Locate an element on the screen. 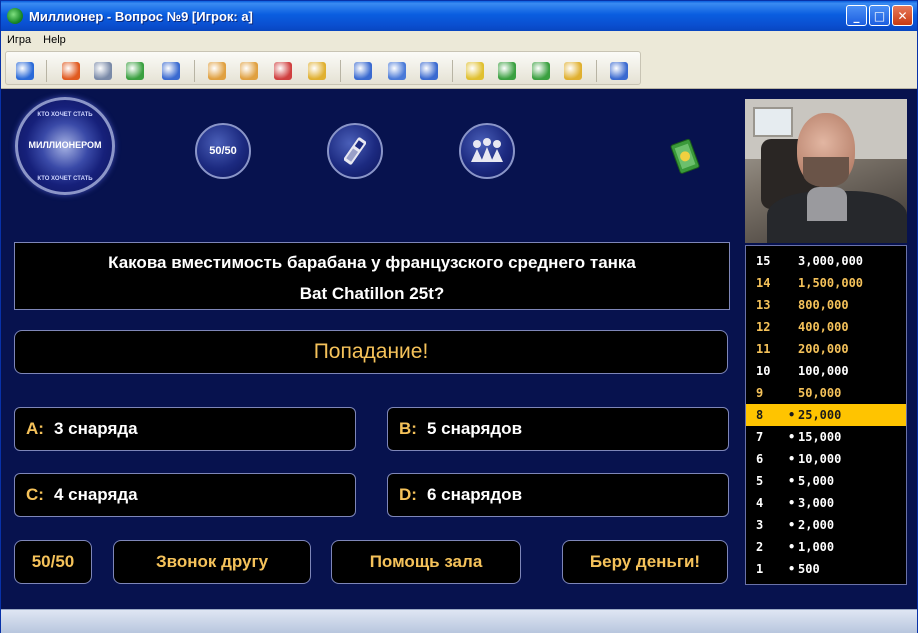 This screenshot has height=633, width=918. table-icon is located at coordinates (363, 71).